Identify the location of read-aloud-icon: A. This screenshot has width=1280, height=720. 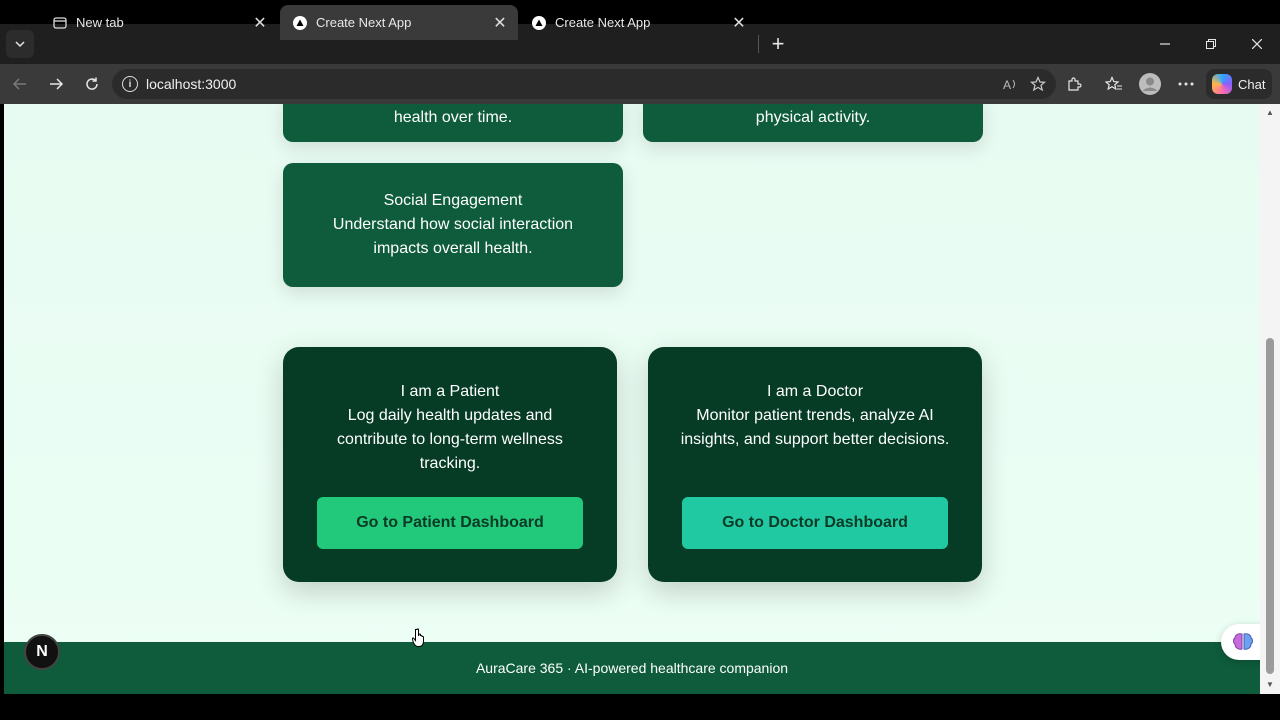
(1009, 85).